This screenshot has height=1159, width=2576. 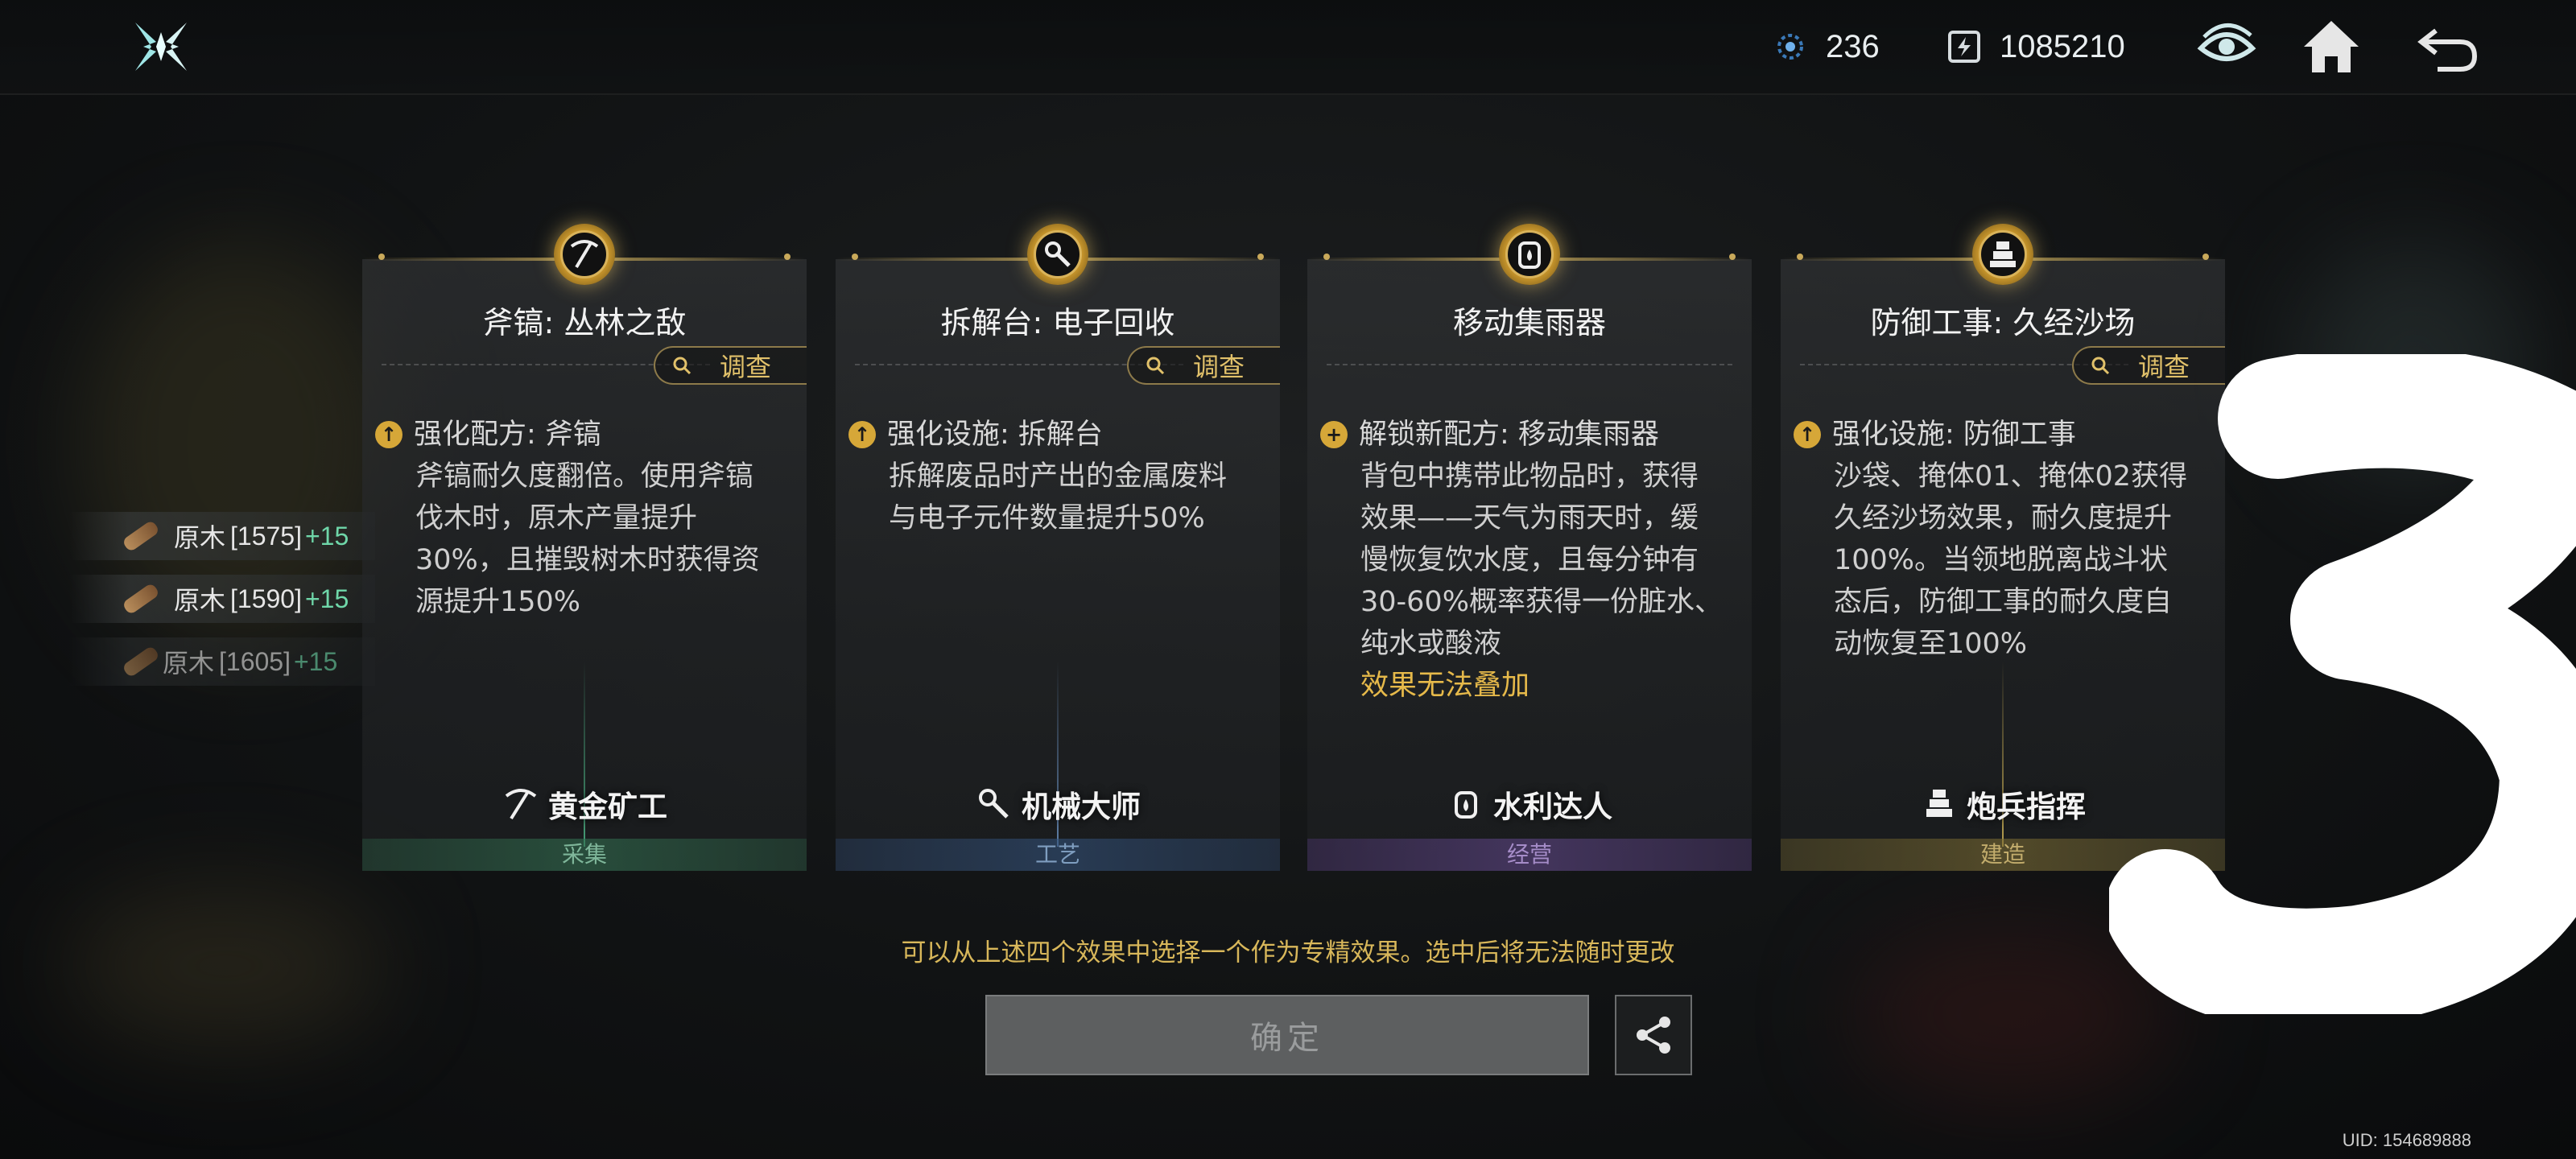 I want to click on currency-value: 1085210, so click(x=2062, y=46).